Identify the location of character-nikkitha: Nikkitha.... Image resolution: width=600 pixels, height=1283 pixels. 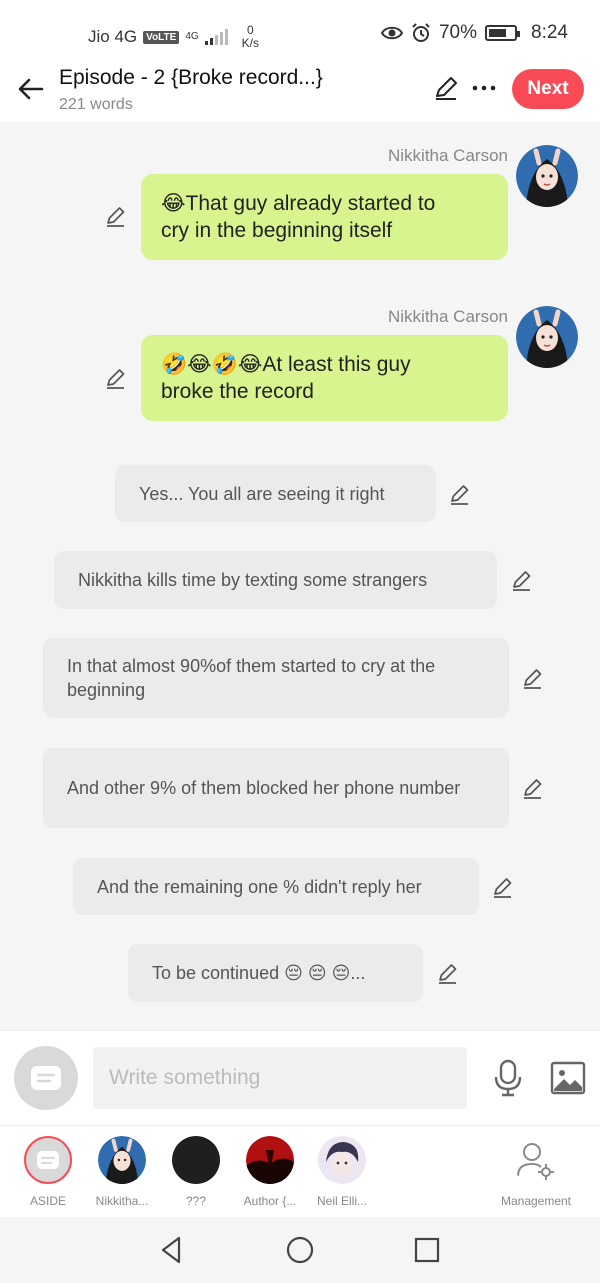
(122, 1172).